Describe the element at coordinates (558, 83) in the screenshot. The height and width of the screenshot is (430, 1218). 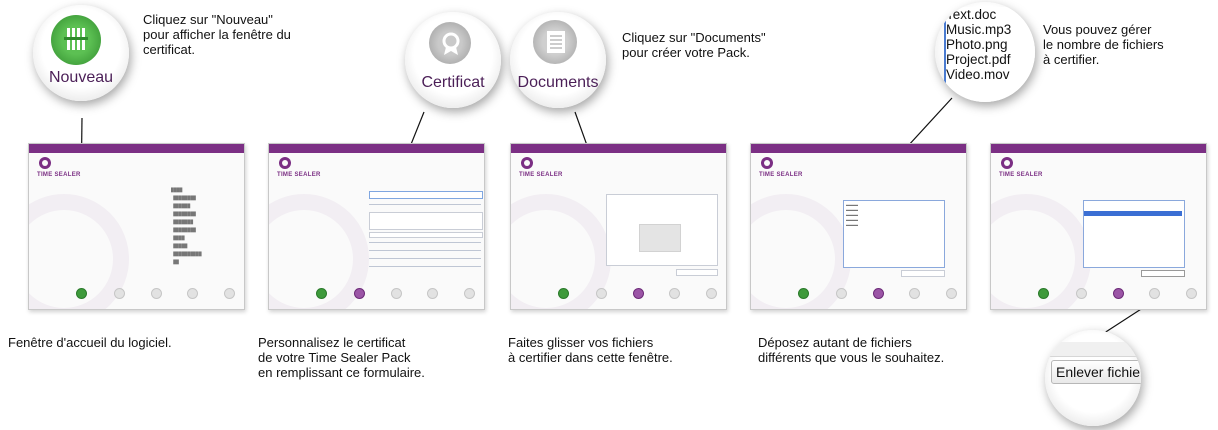
I see `documents-label: Documents` at that location.